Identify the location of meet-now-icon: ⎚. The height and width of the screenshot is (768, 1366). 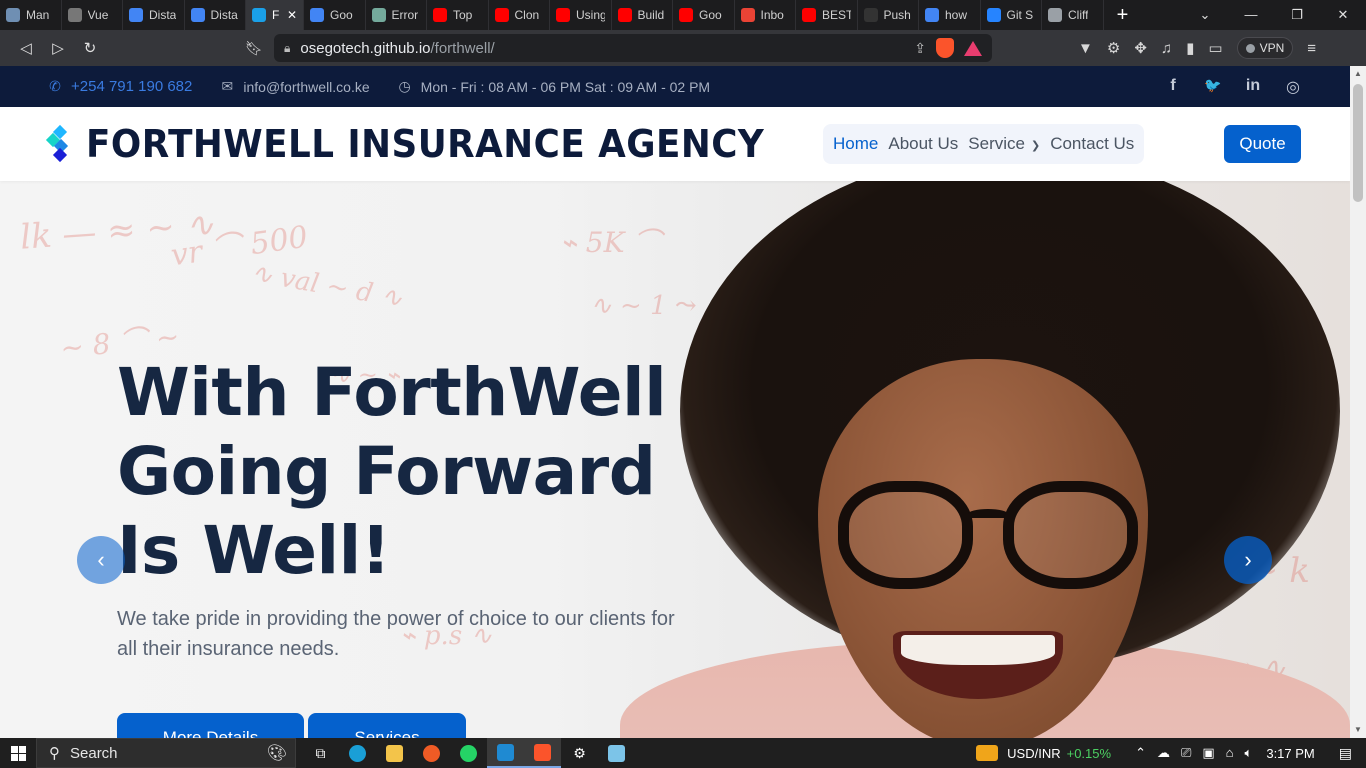
(1186, 753).